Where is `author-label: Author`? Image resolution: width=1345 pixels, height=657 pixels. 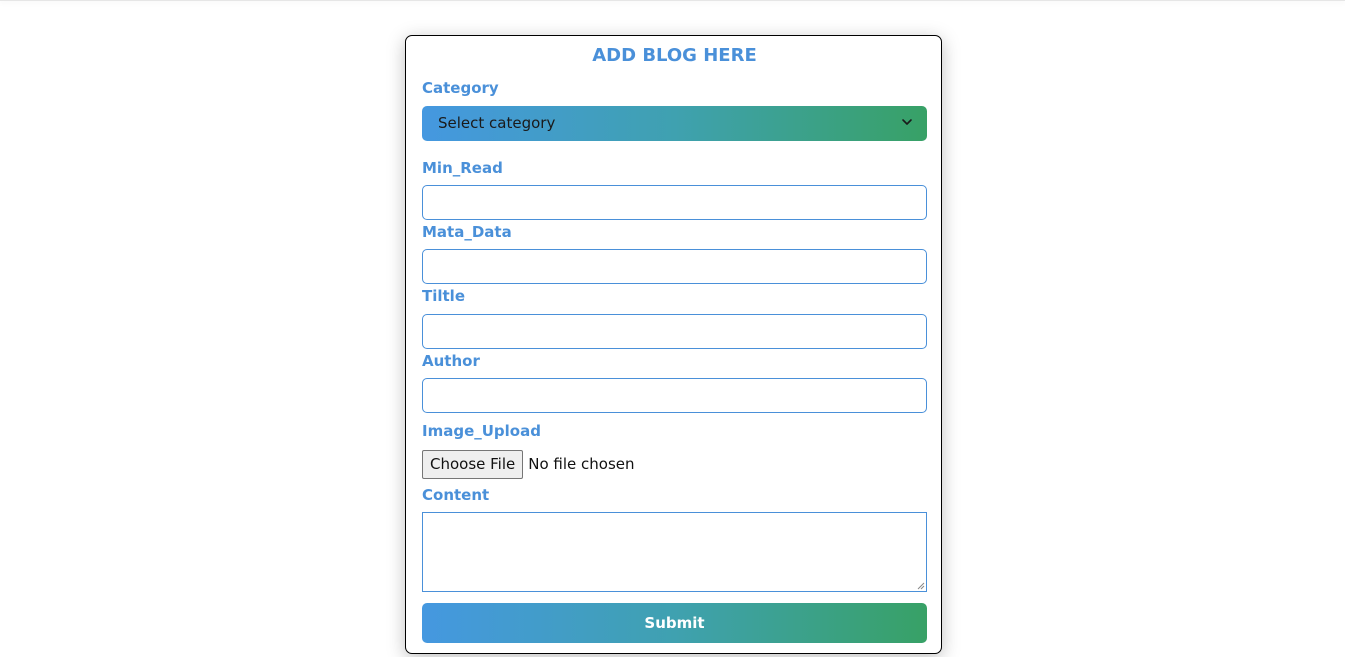
author-label: Author is located at coordinates (451, 361).